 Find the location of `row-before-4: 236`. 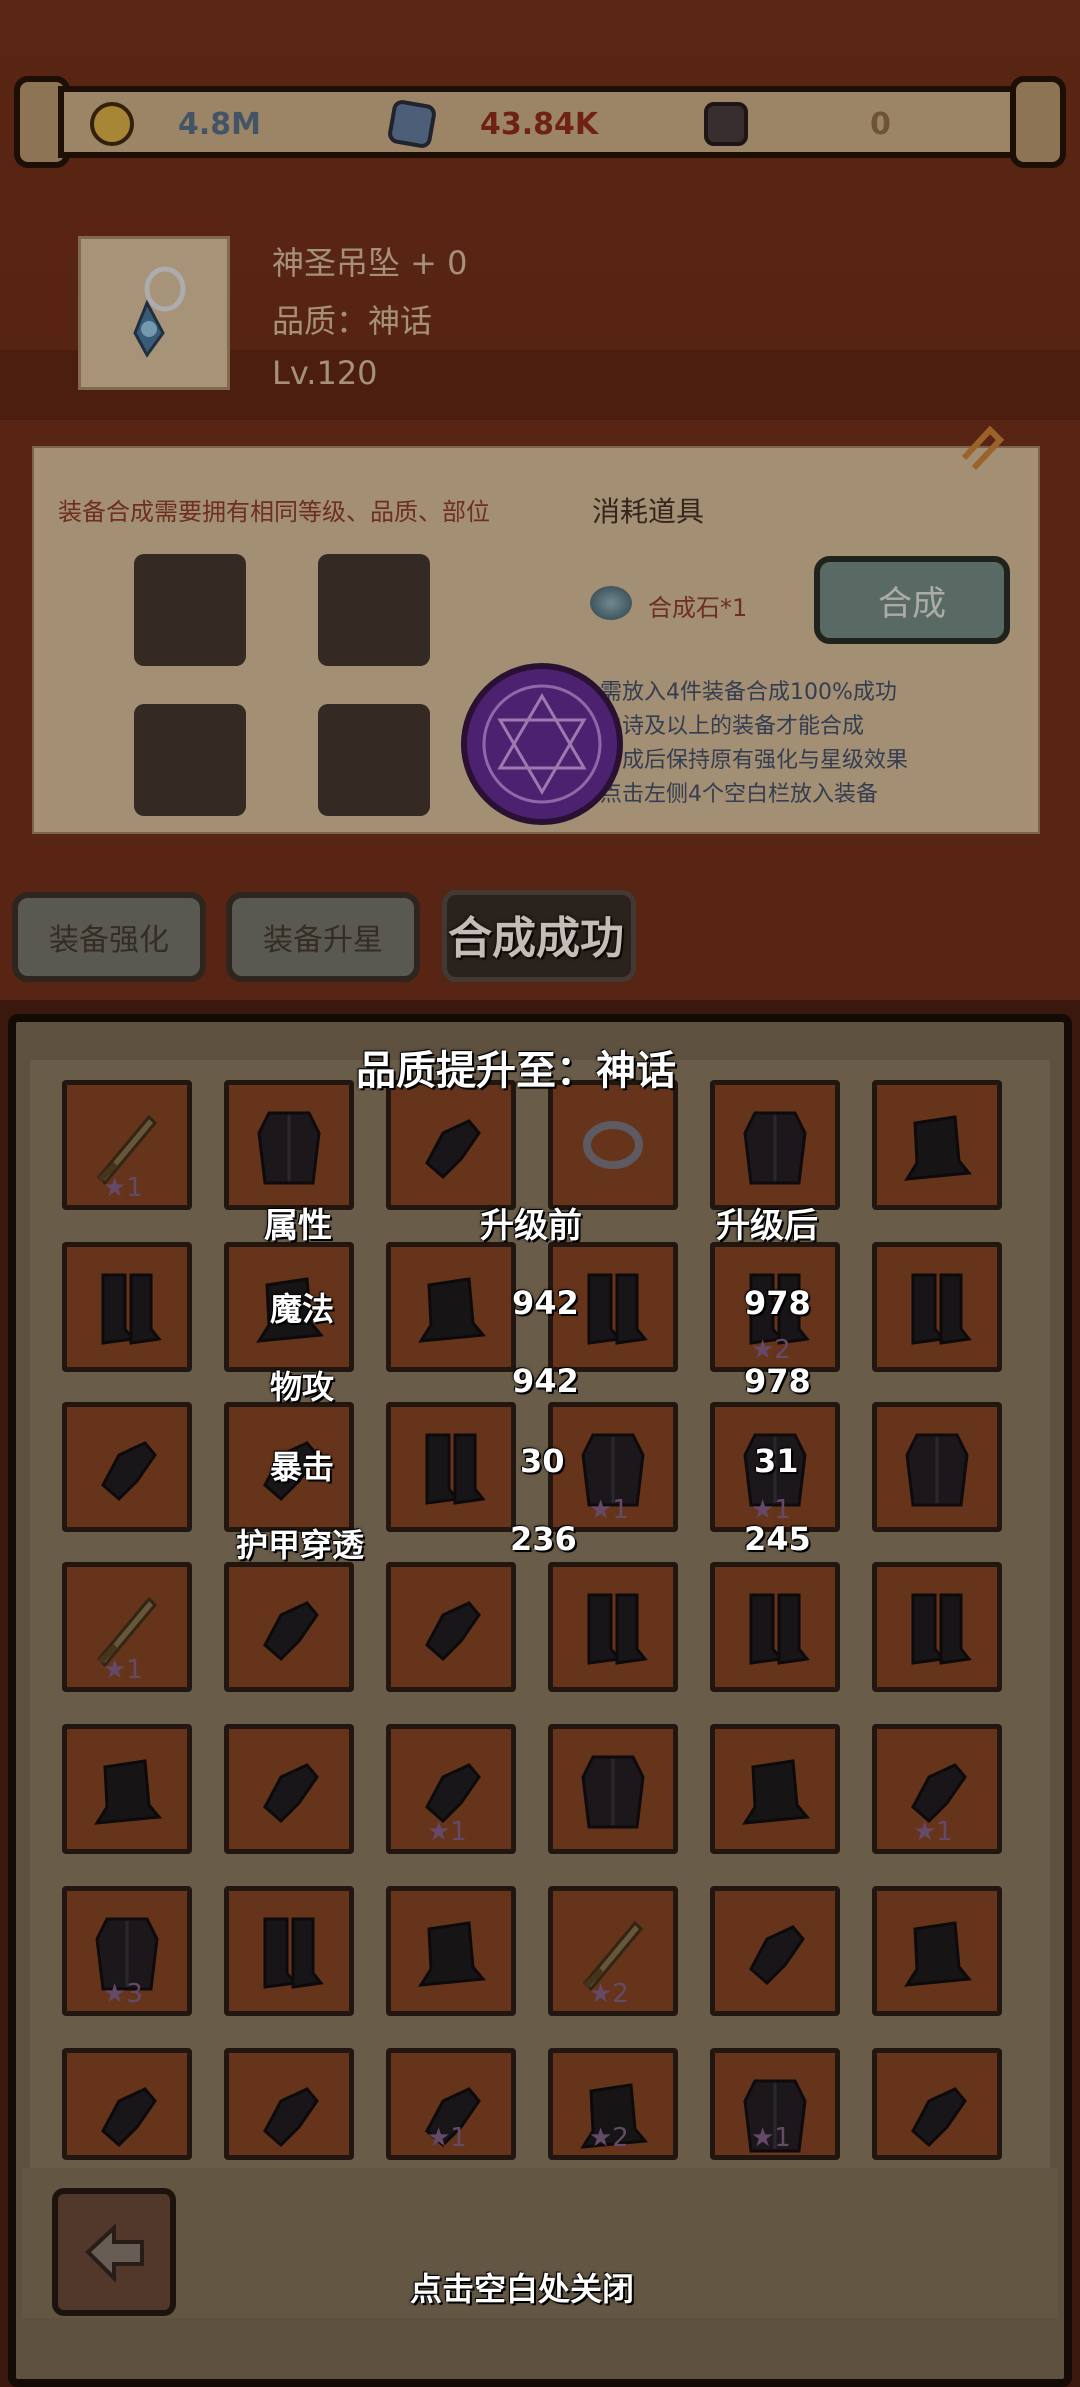

row-before-4: 236 is located at coordinates (543, 1539).